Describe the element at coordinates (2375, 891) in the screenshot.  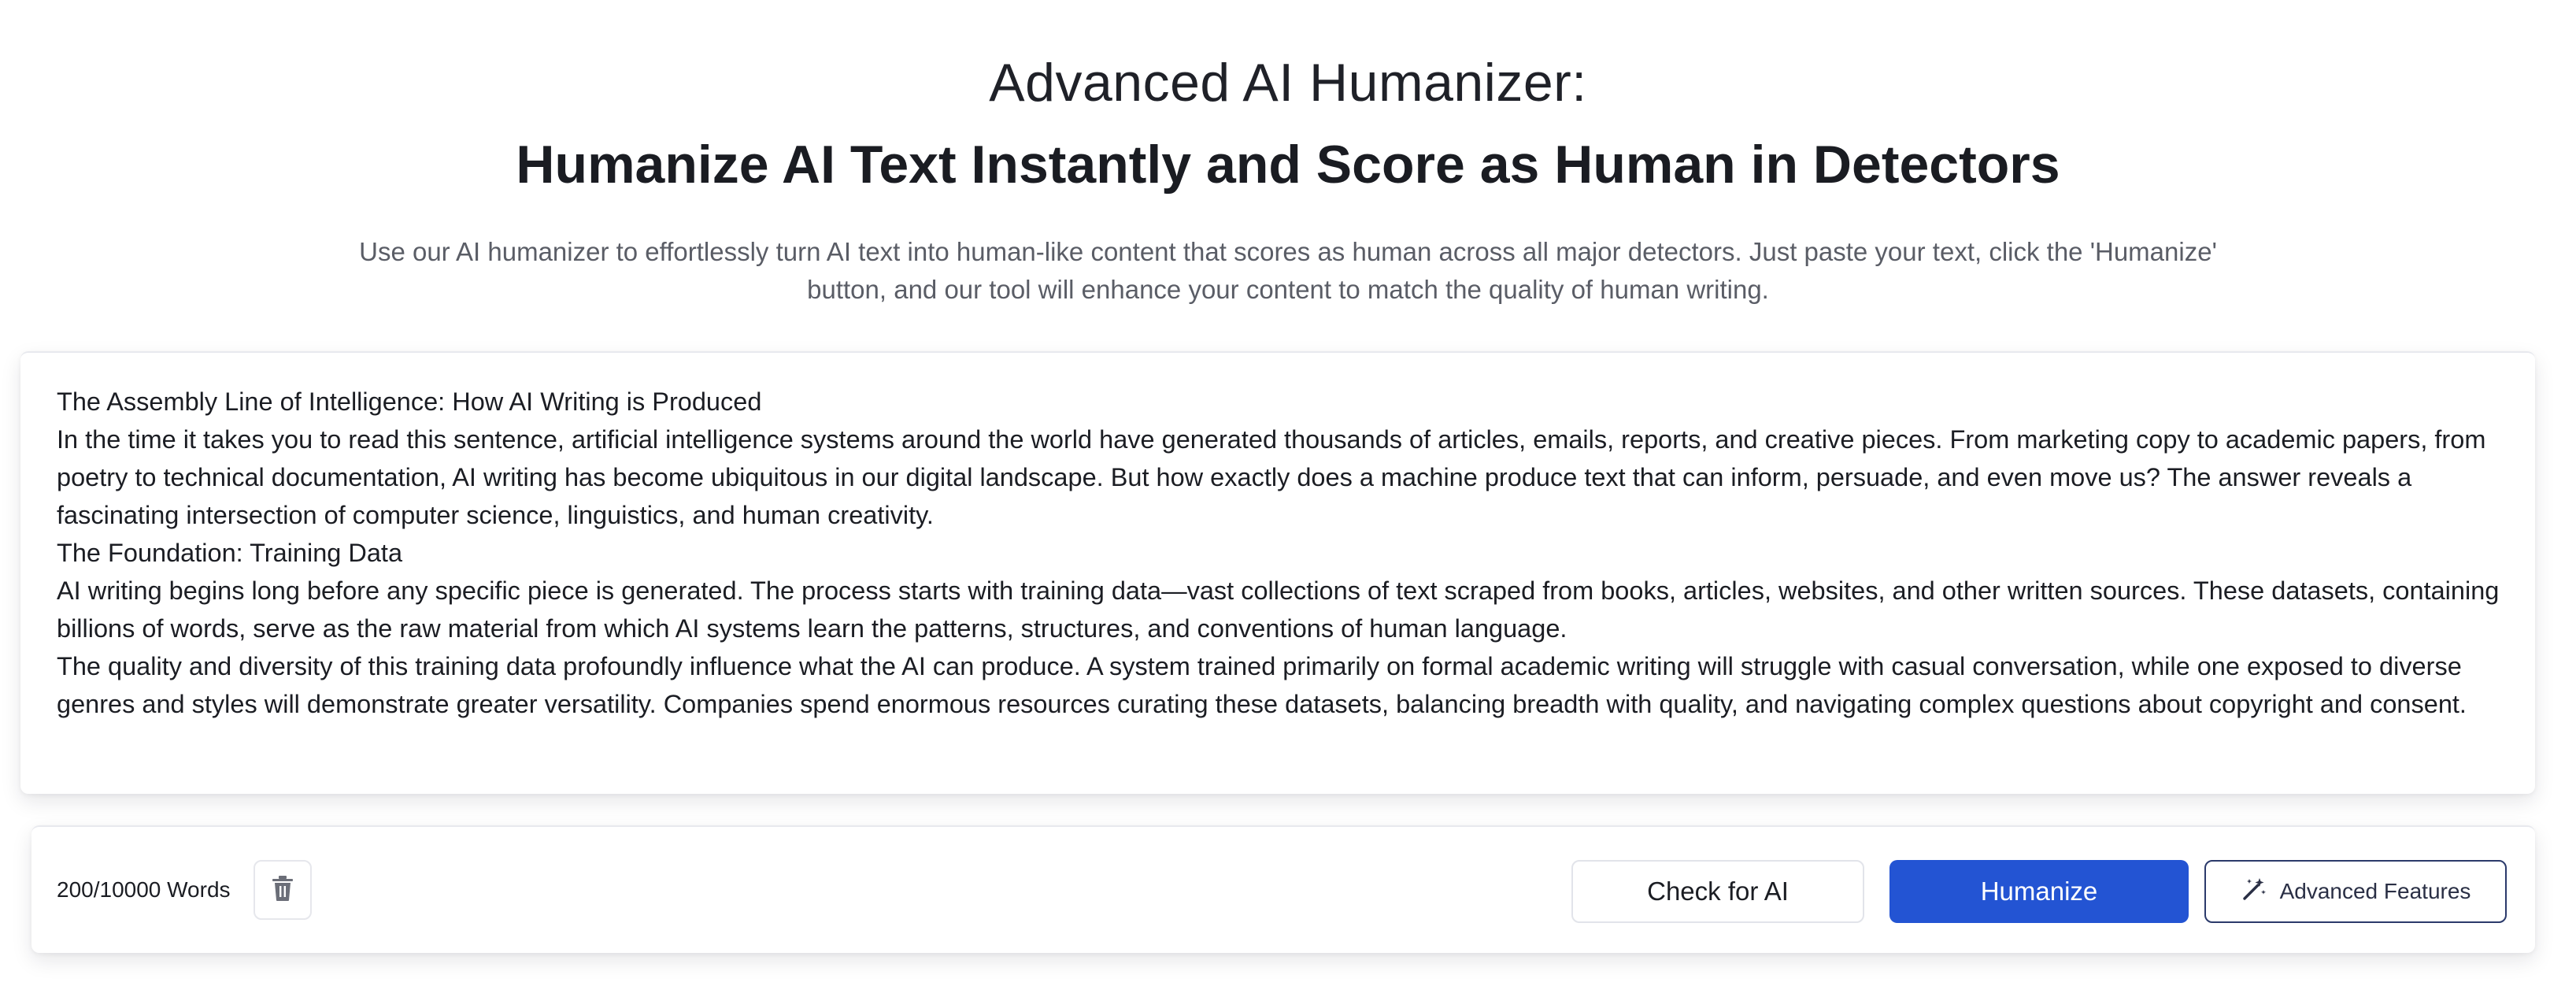
I see `advanced-features-label: Advanced Features` at that location.